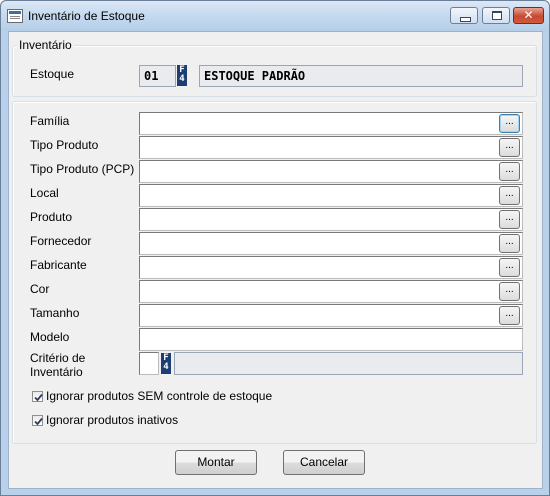 Image resolution: width=550 pixels, height=496 pixels. I want to click on cor-field, so click(331, 291).